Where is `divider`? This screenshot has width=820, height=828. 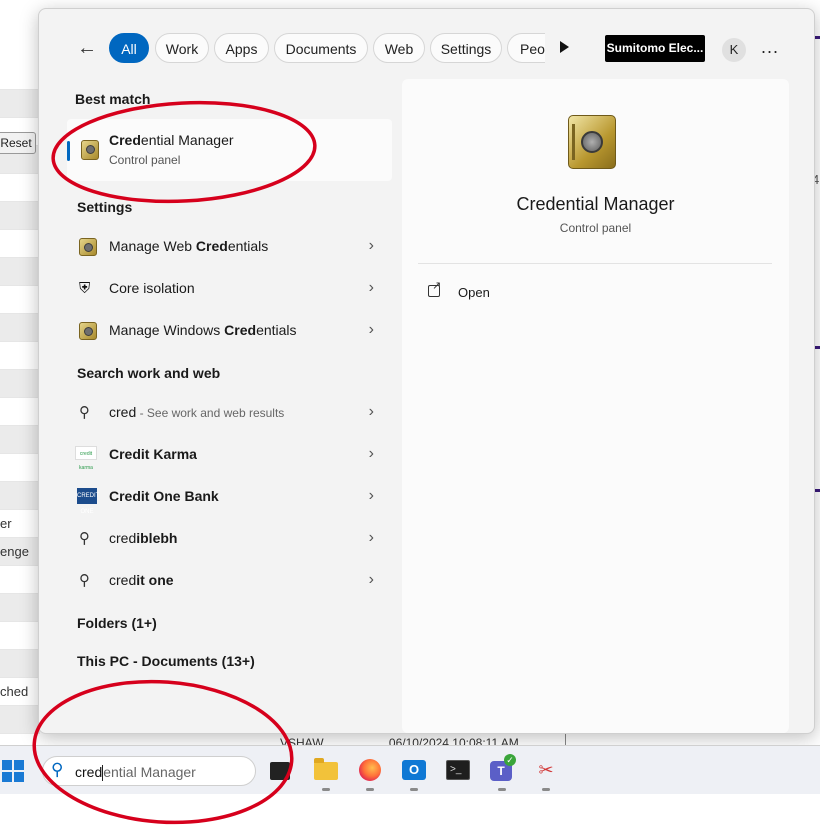 divider is located at coordinates (595, 263).